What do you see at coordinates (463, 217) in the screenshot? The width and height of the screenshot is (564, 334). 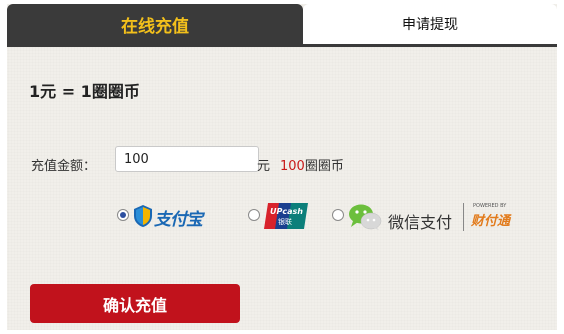 I see `payment-divider` at bounding box center [463, 217].